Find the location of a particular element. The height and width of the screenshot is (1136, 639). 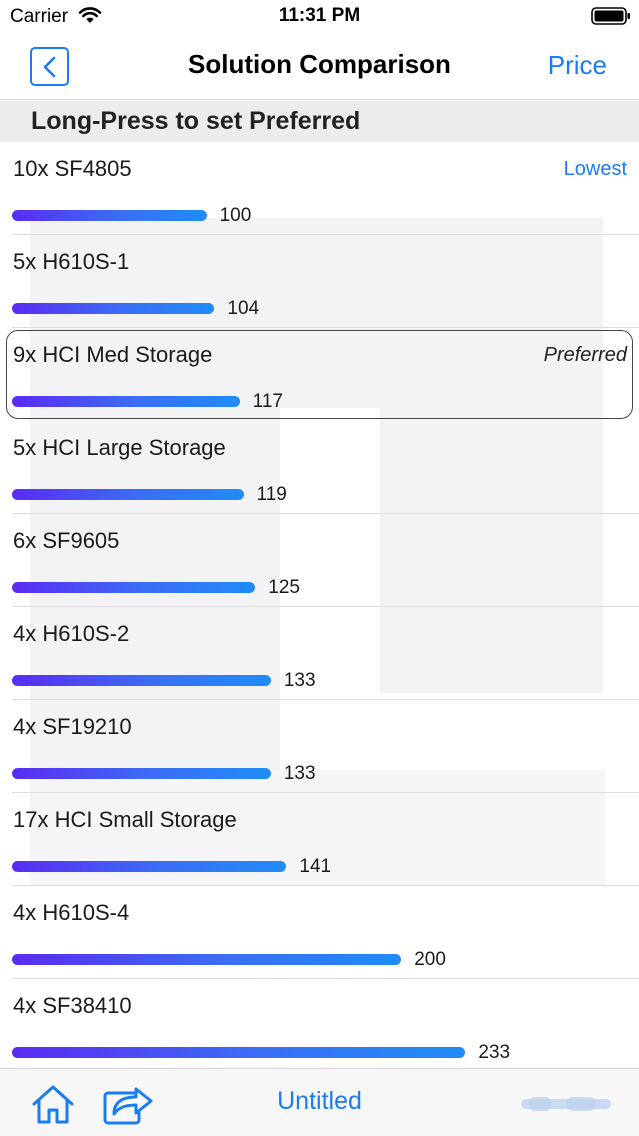

solution-name: 4x H610S-4 is located at coordinates (71, 912).